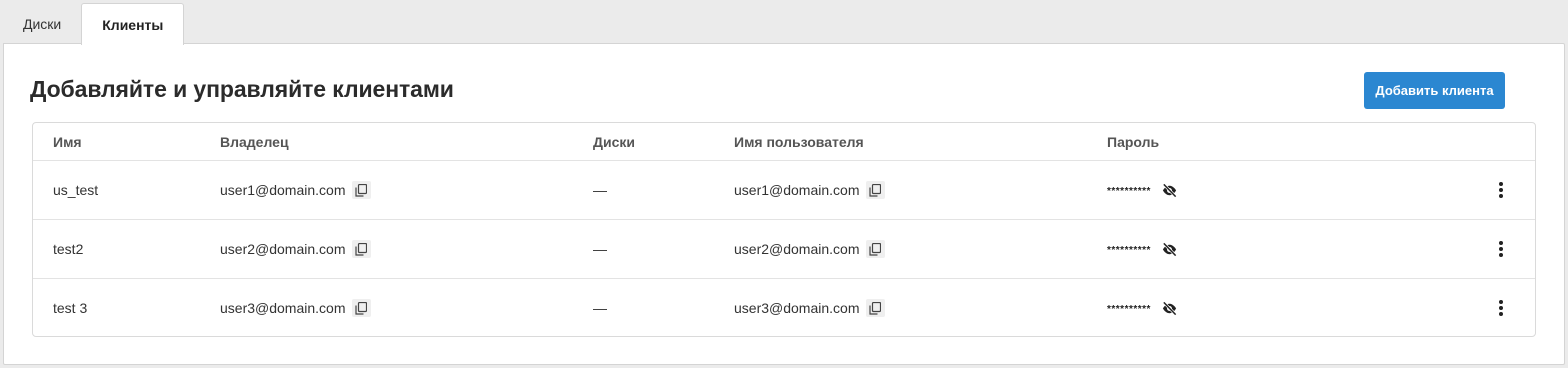 The image size is (1568, 368). Describe the element at coordinates (797, 249) in the screenshot. I see `username-value: user2@domain.com` at that location.